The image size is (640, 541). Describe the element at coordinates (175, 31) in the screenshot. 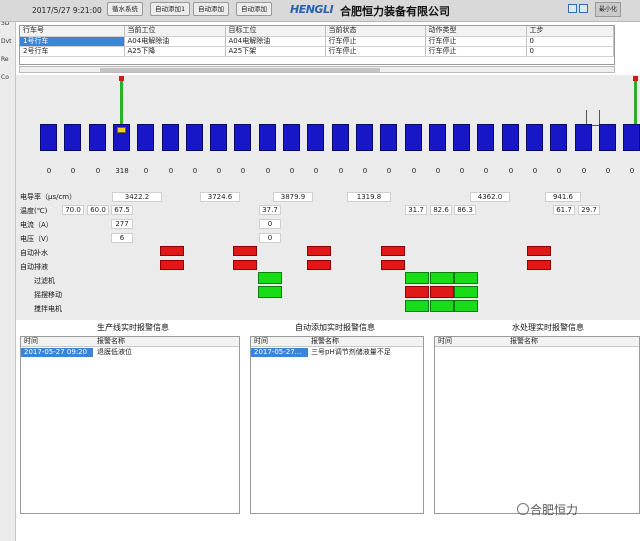

I see `column-header: 当前工位` at that location.